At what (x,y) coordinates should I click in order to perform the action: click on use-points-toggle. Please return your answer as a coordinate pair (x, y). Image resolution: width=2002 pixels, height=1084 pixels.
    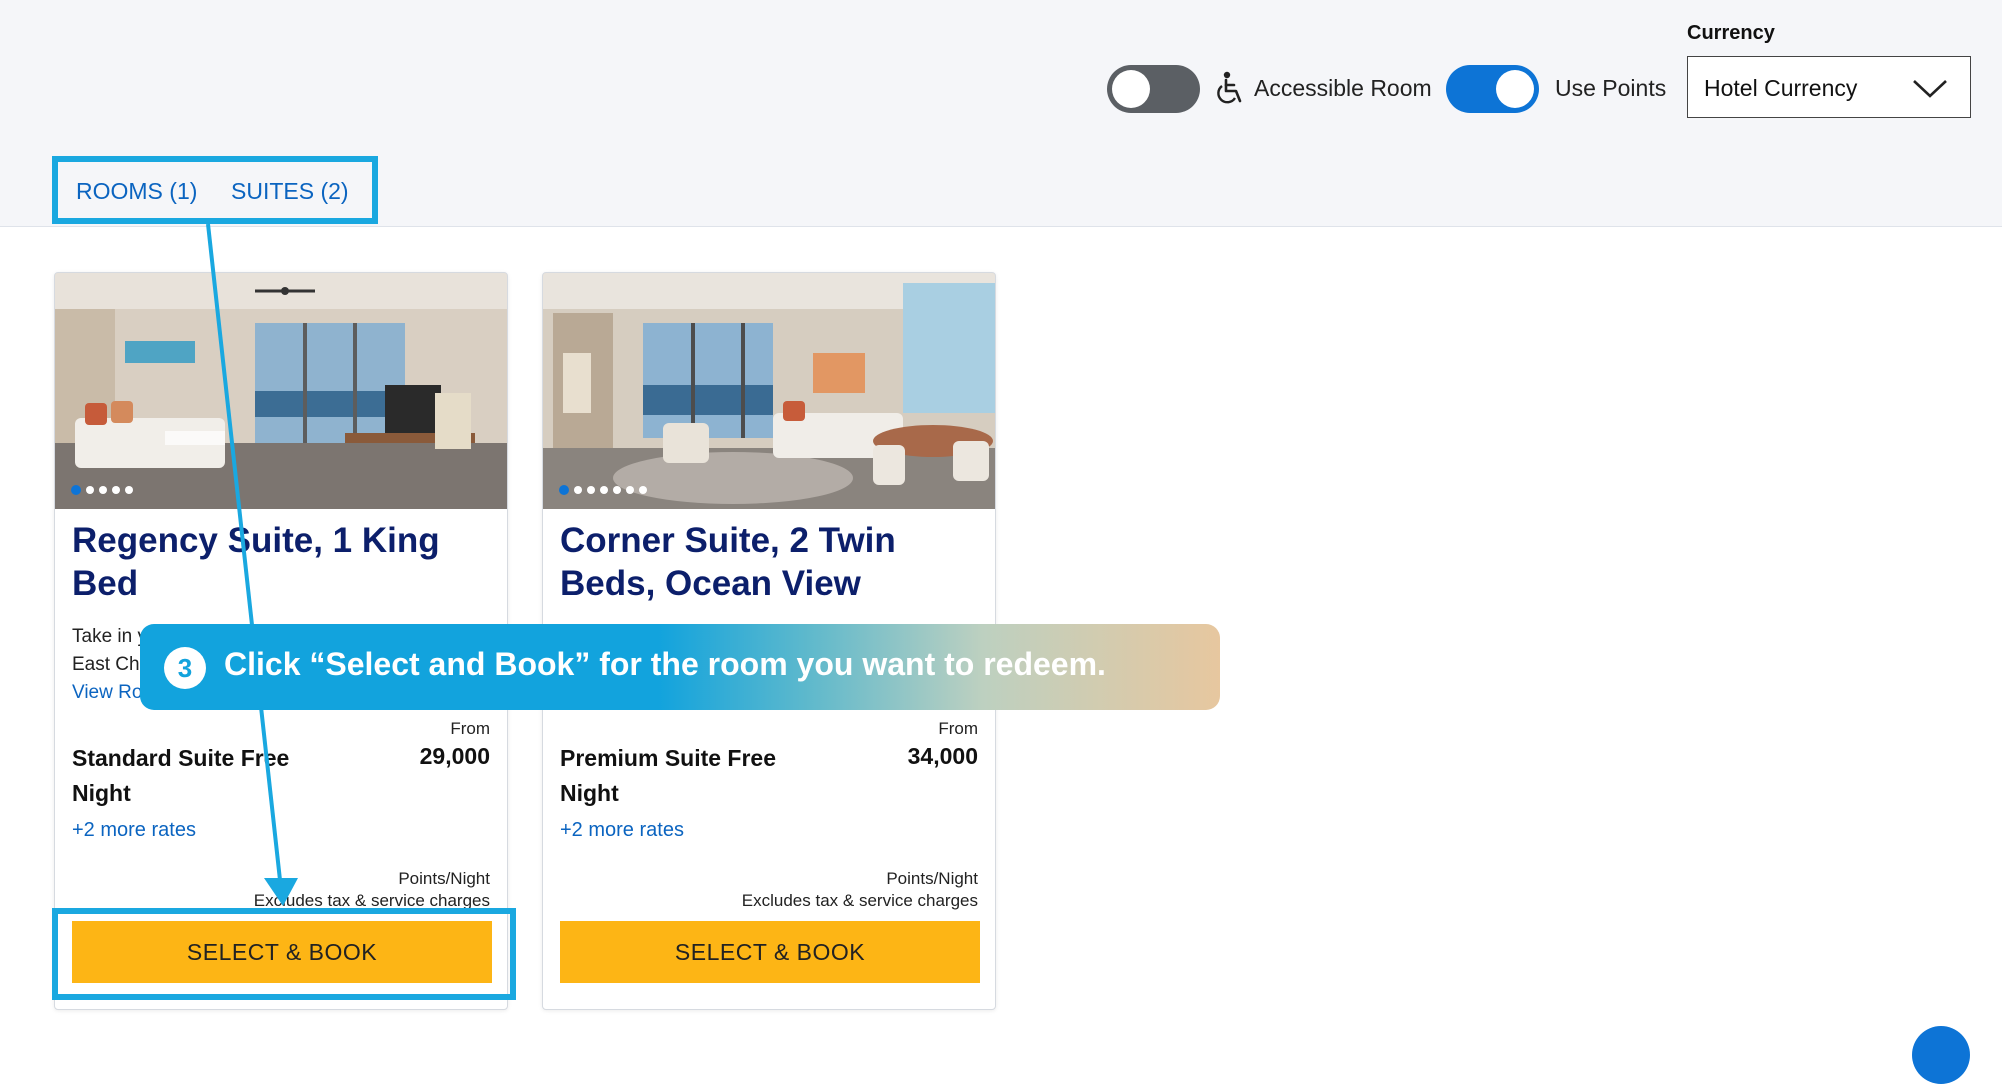
    Looking at the image, I should click on (1492, 89).